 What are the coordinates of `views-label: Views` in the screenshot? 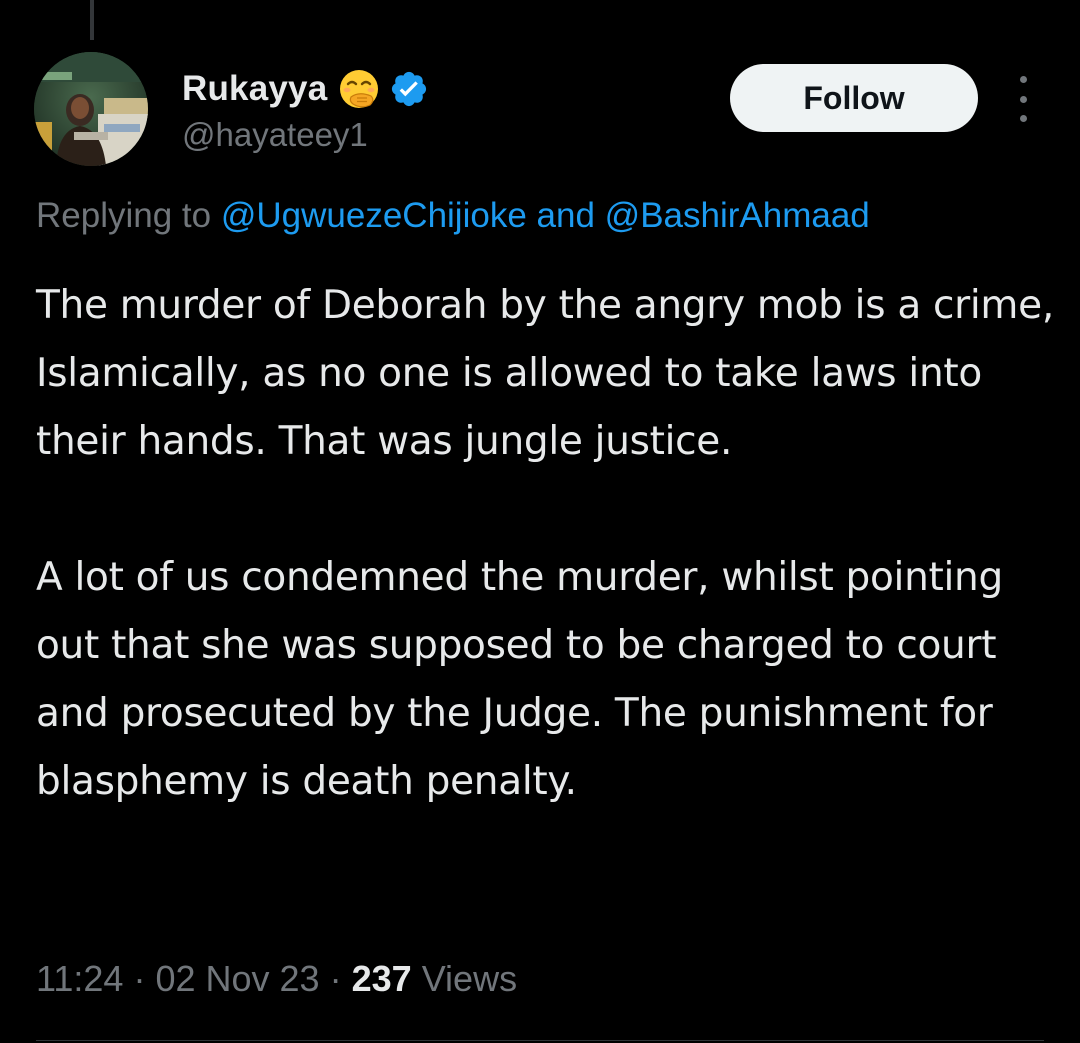 It's located at (469, 978).